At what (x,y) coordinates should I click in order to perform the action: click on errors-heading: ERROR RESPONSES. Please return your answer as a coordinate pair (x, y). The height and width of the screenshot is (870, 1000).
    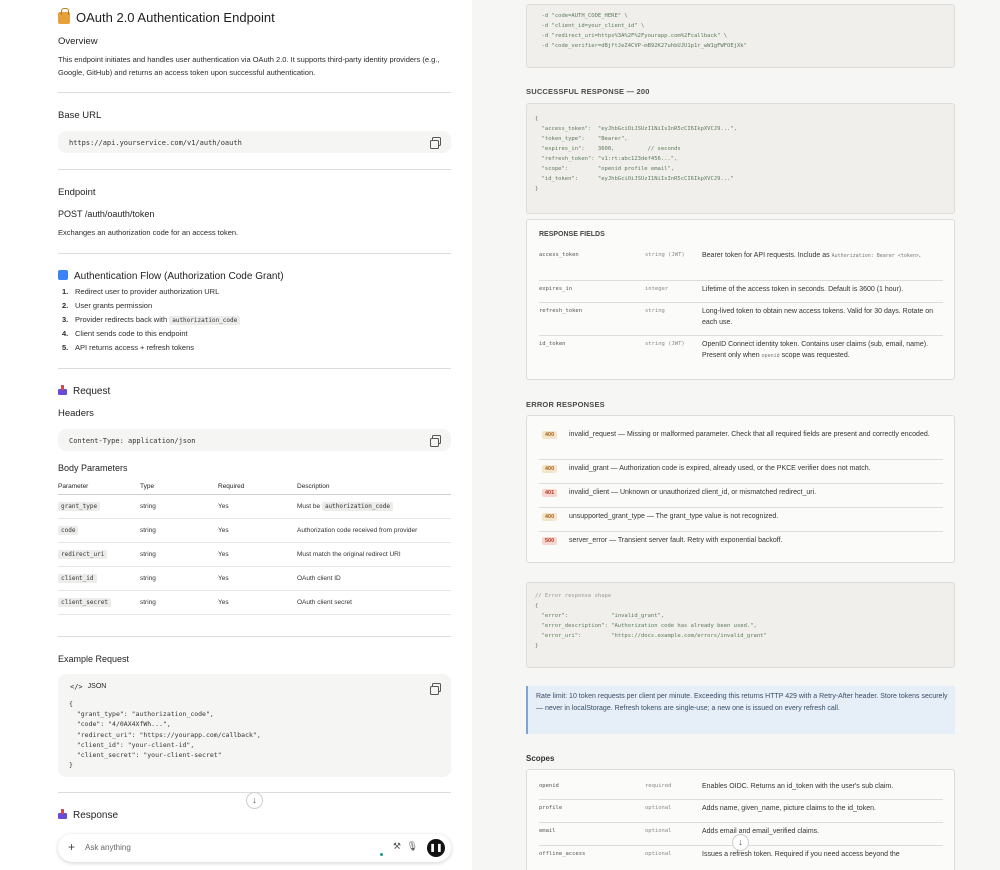
    Looking at the image, I should click on (565, 404).